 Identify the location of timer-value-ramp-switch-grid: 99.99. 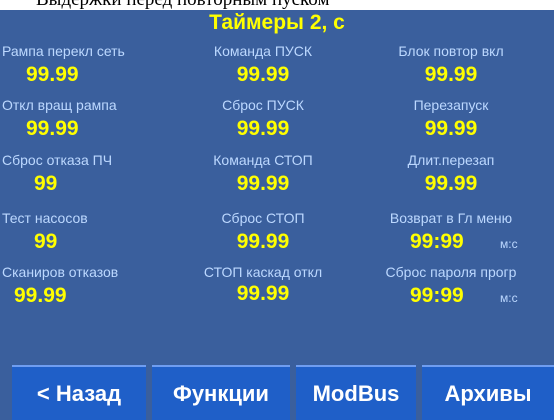
(52, 75).